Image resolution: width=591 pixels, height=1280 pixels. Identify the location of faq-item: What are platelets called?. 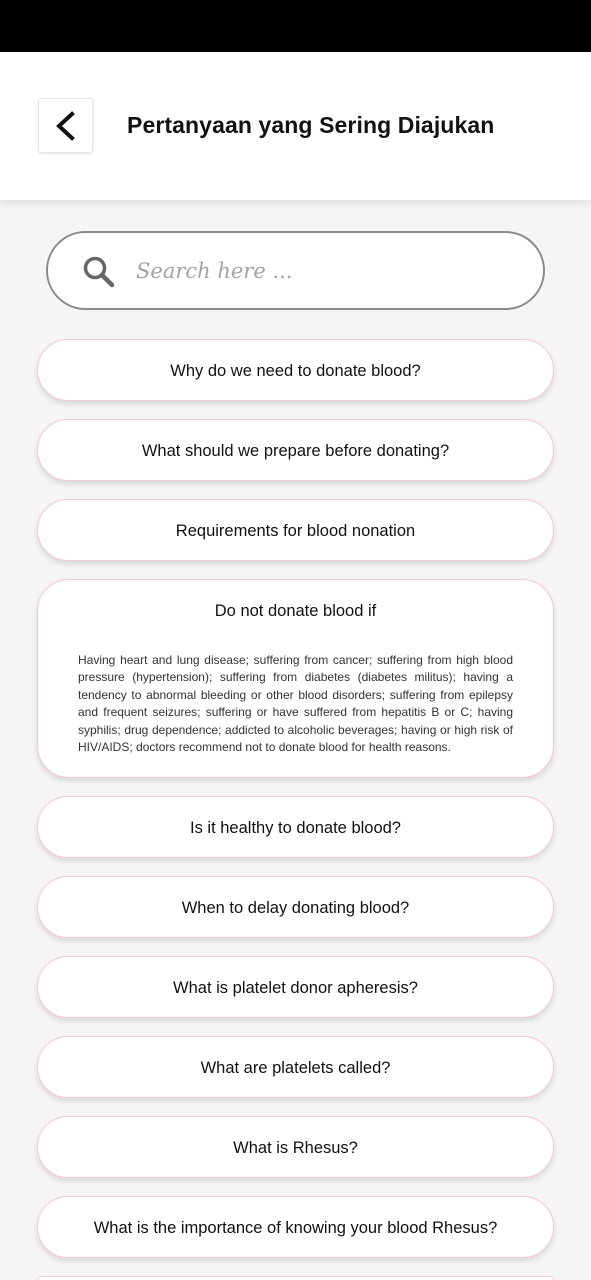
(295, 1067).